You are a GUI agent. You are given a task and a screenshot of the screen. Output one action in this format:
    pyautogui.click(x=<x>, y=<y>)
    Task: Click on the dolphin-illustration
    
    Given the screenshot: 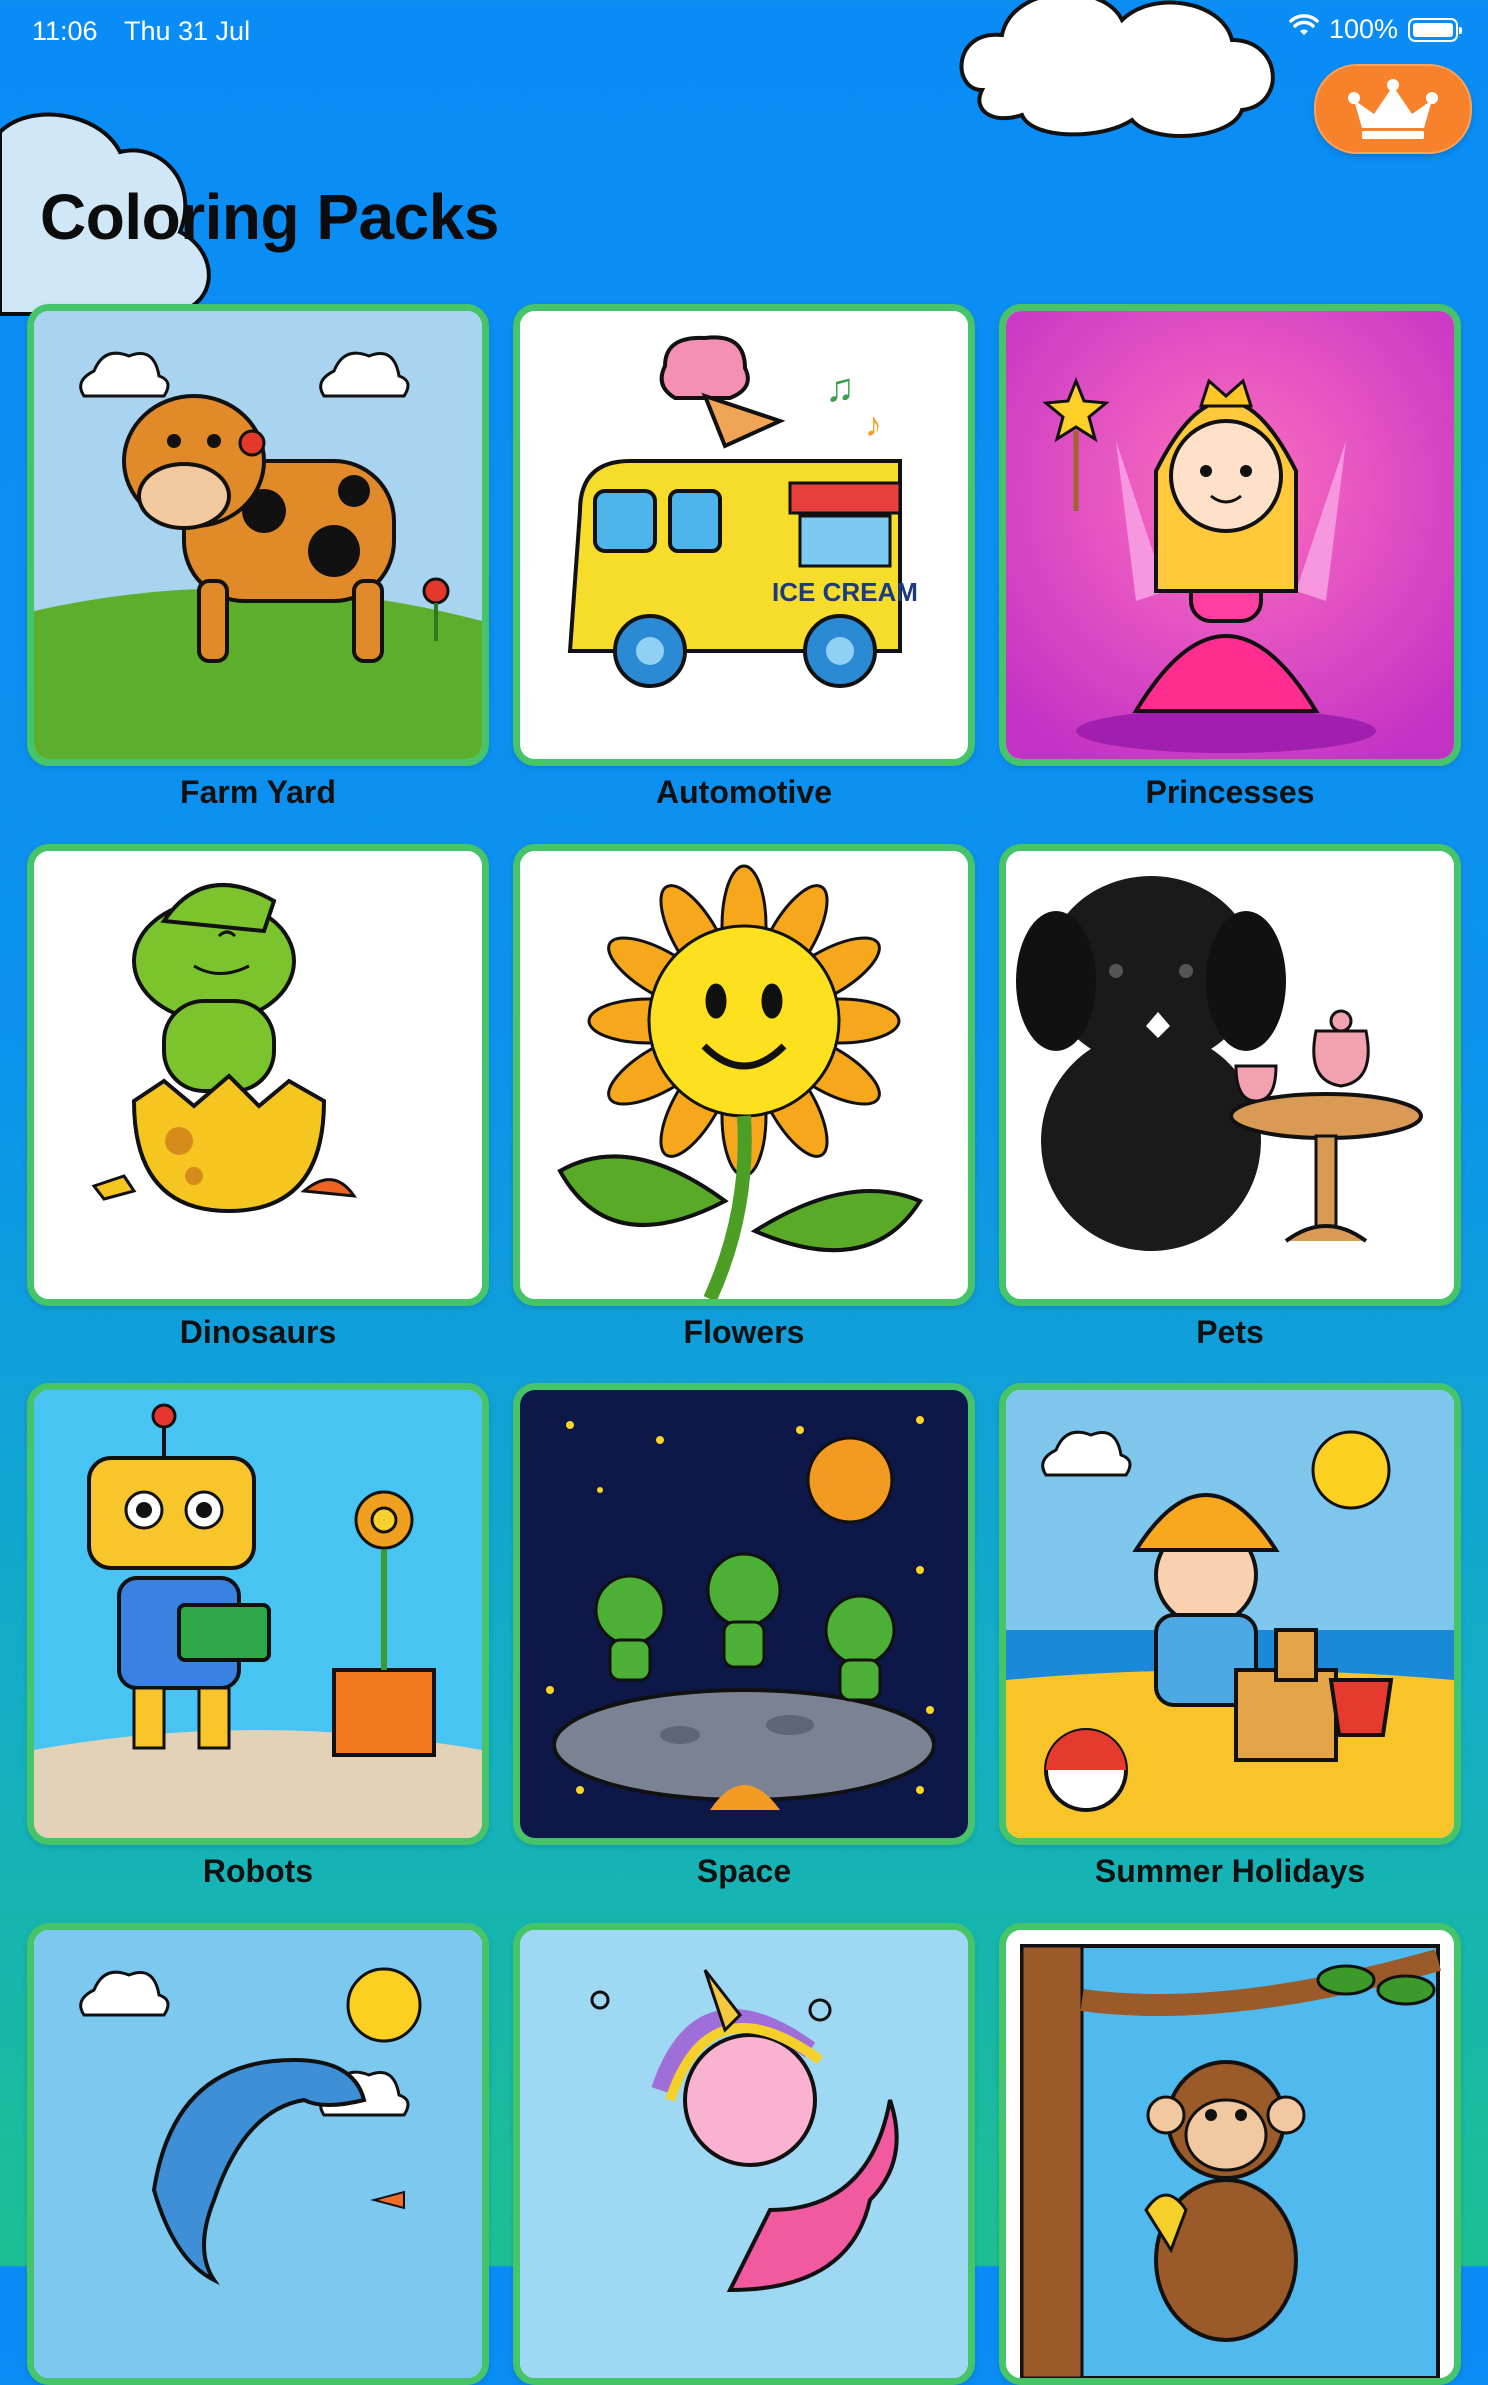 What is the action you would take?
    pyautogui.click(x=258, y=2154)
    